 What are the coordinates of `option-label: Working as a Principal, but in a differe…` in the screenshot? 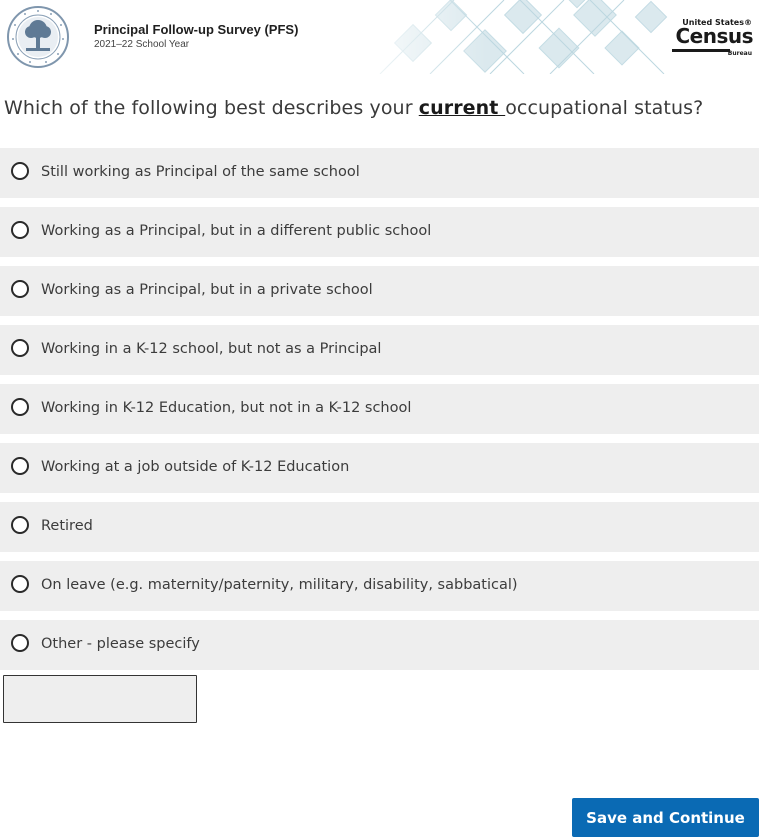 It's located at (236, 231).